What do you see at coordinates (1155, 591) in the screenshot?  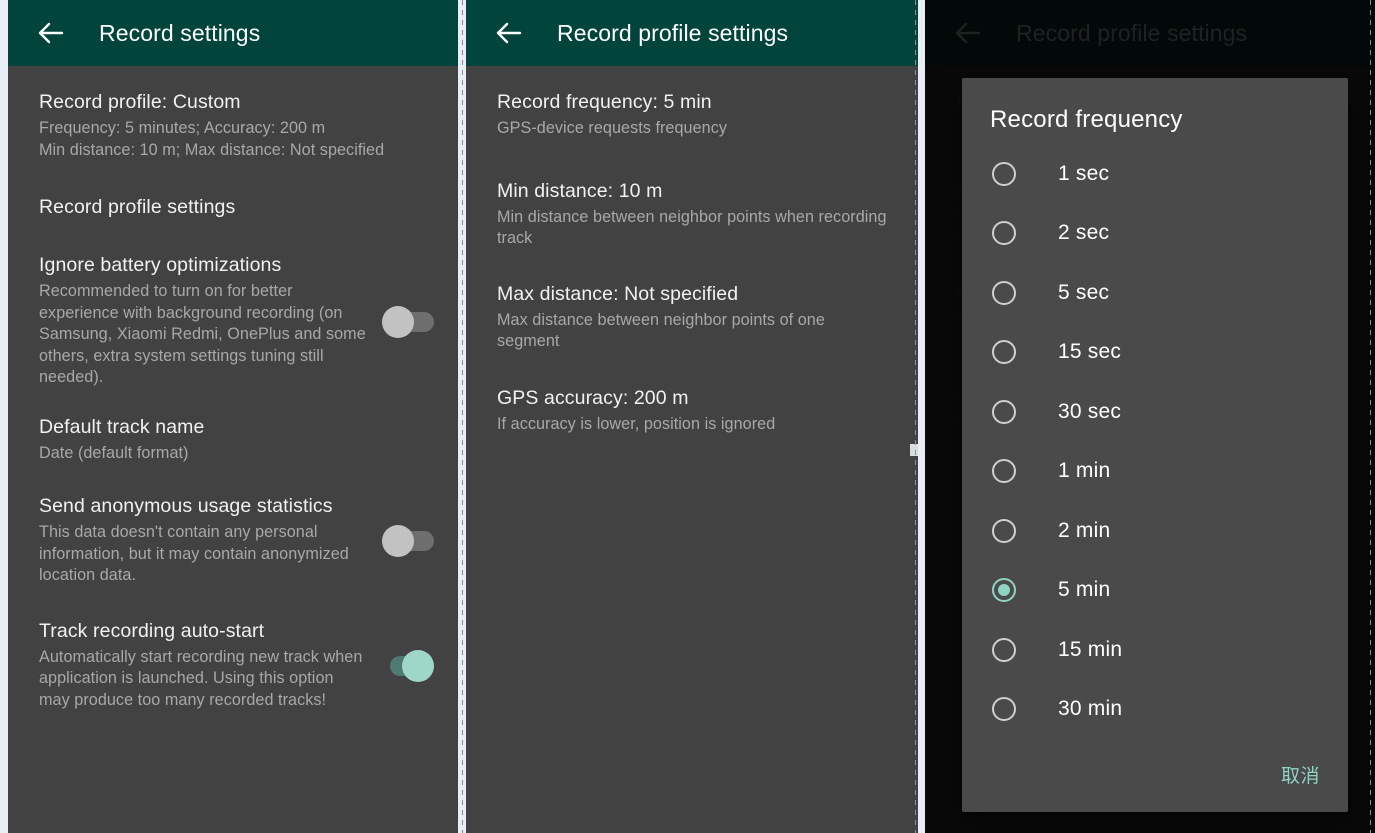 I see `radio-option-5-min: 5 min` at bounding box center [1155, 591].